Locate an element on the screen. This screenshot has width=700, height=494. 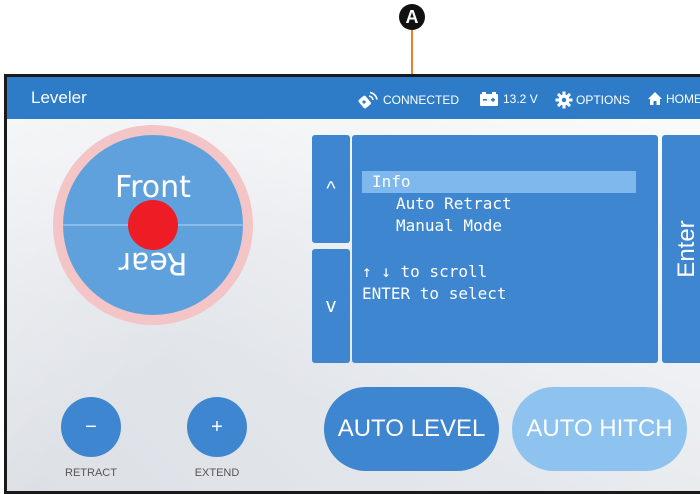
down-arrow-icon: v is located at coordinates (331, 305).